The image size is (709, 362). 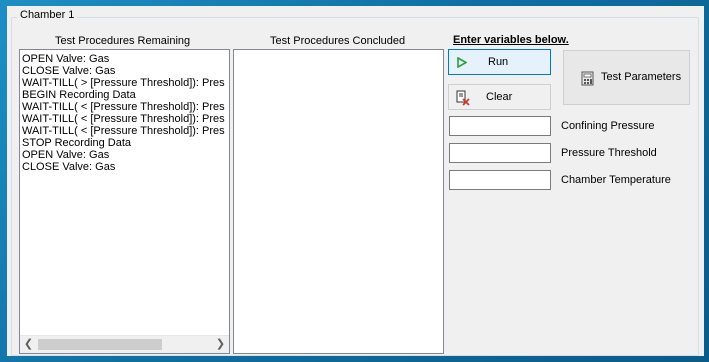 I want to click on test-parameters-button: Test Parameters, so click(x=626, y=77).